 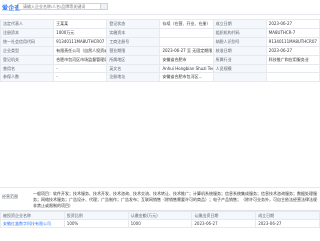 I want to click on info-label: 登记机关, so click(x=27, y=59).